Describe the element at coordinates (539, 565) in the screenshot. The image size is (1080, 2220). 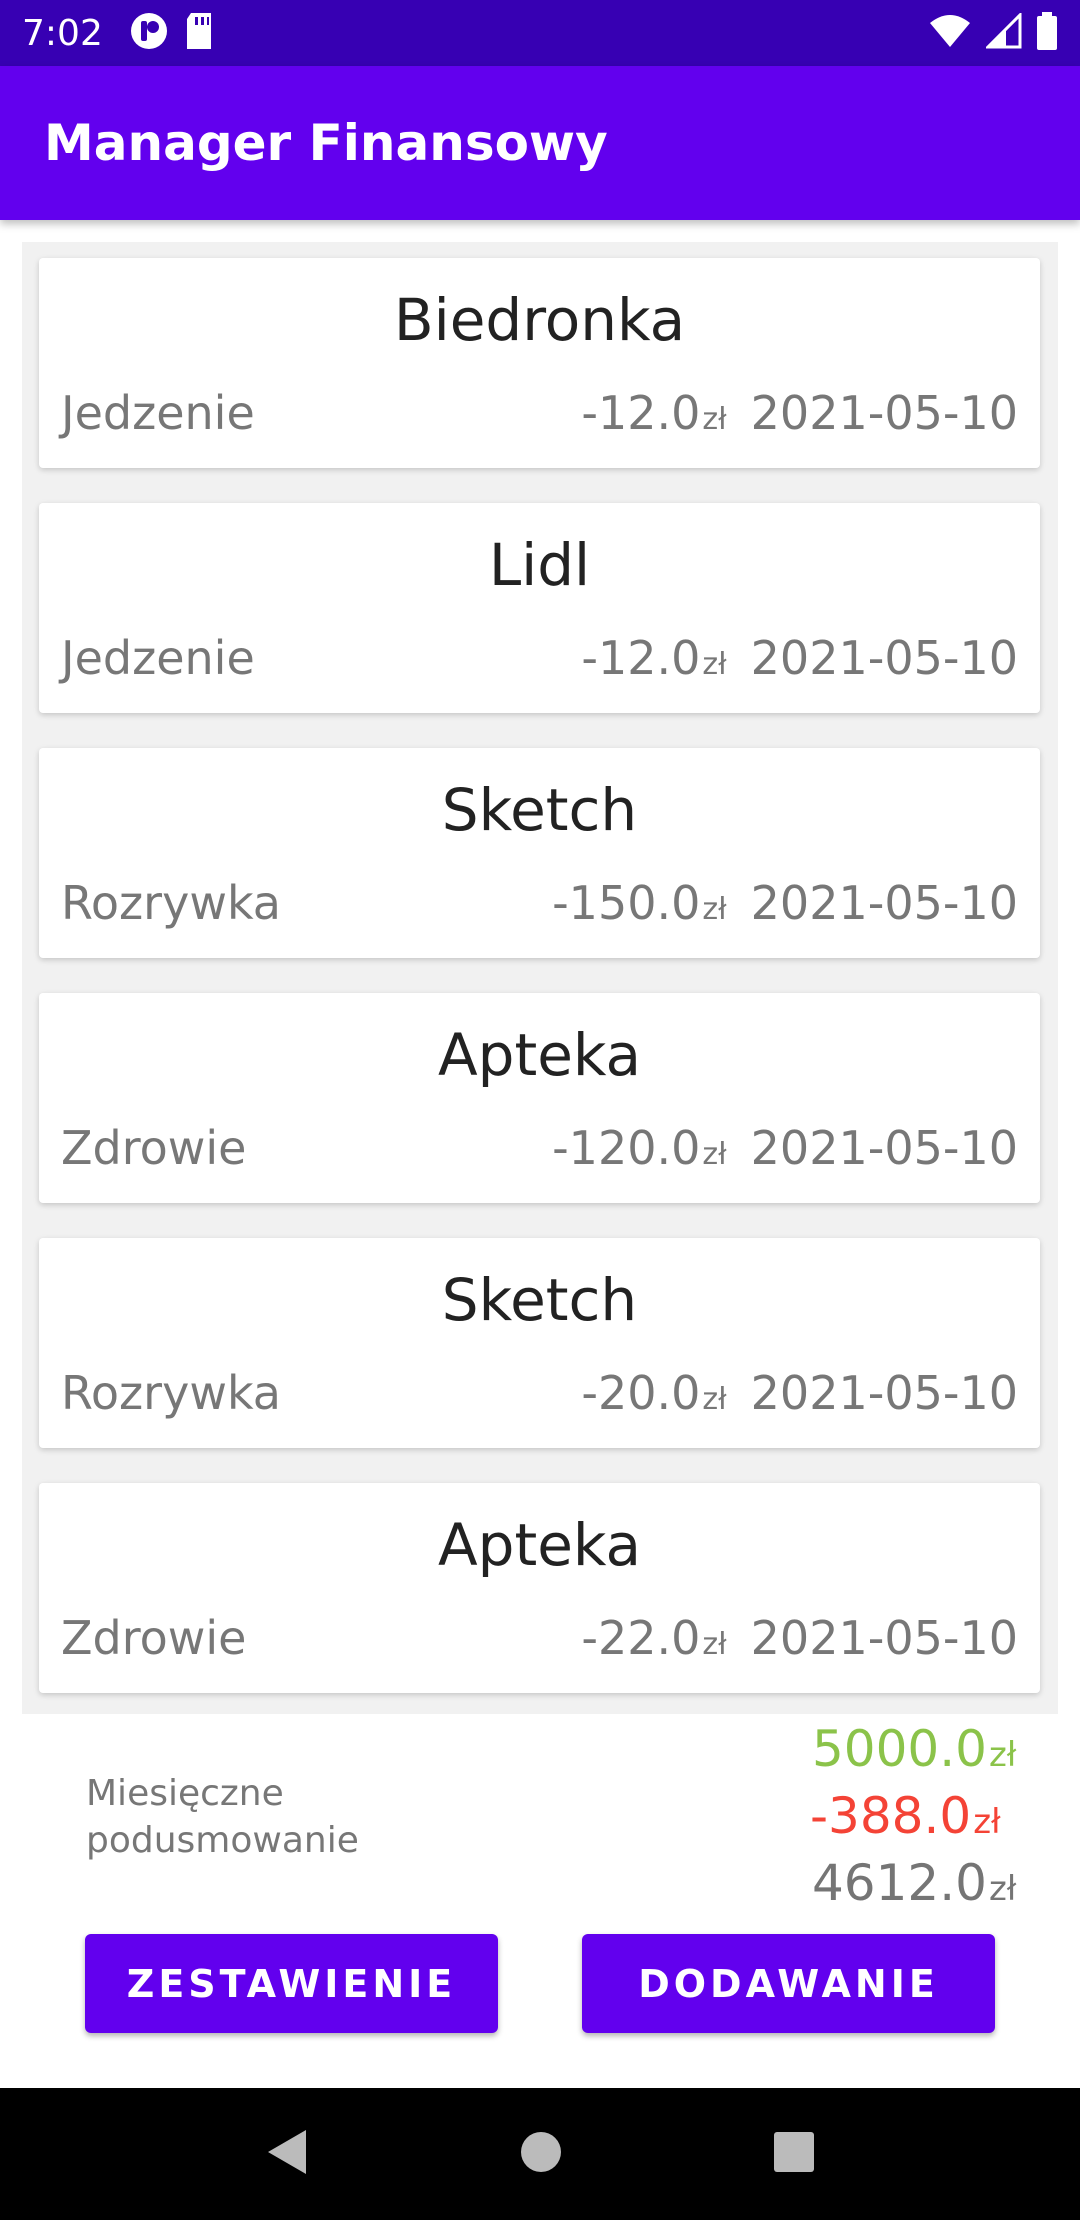
I see `transaction-name: Lidl` at that location.